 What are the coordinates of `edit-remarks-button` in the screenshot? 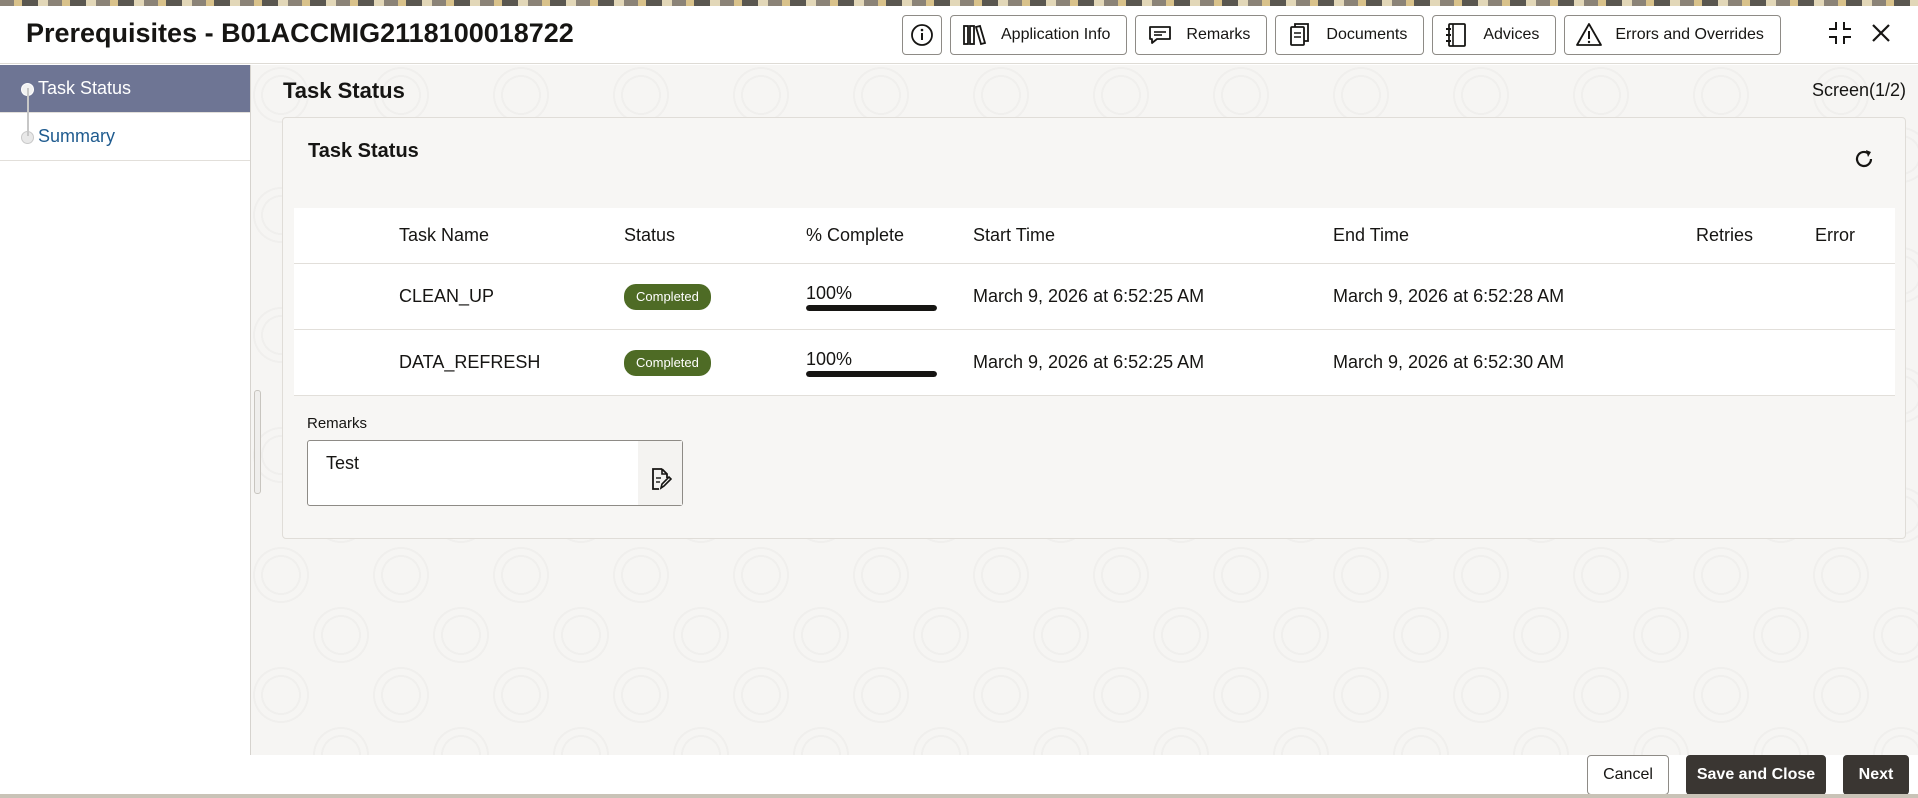 It's located at (660, 473).